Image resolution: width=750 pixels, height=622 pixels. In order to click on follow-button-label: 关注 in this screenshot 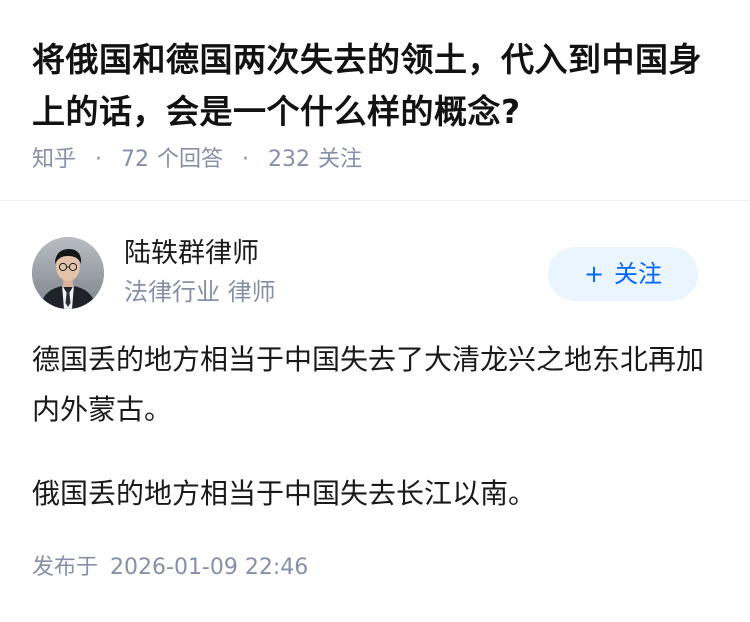, I will do `click(638, 274)`.